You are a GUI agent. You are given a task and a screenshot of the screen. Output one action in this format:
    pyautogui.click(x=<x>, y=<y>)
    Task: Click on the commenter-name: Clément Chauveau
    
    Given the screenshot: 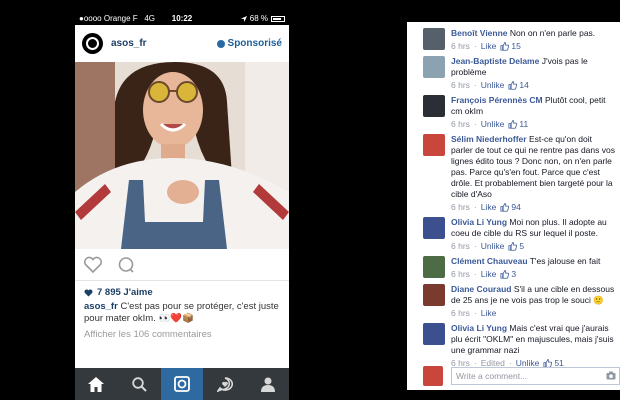 What is the action you would take?
    pyautogui.click(x=489, y=261)
    